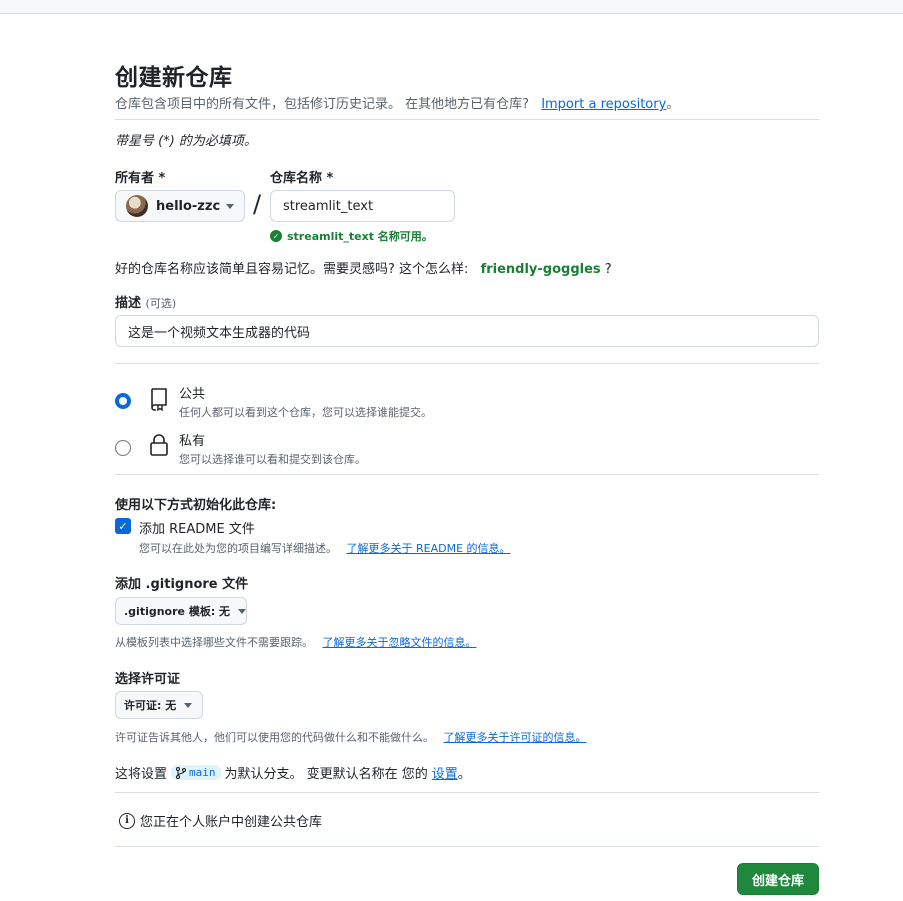 The height and width of the screenshot is (901, 903). Describe the element at coordinates (127, 820) in the screenshot. I see `info-icon: i` at that location.